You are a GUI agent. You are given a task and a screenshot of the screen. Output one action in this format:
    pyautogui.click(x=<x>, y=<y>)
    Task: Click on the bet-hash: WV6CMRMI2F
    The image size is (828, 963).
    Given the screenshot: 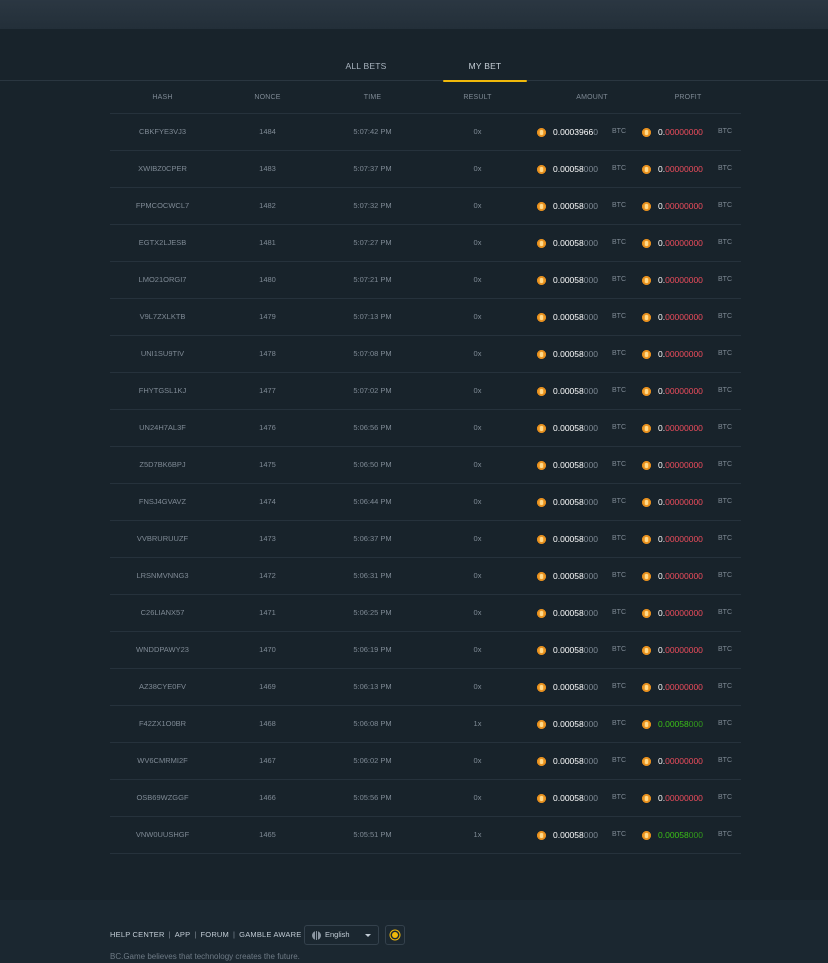 What is the action you would take?
    pyautogui.click(x=162, y=761)
    